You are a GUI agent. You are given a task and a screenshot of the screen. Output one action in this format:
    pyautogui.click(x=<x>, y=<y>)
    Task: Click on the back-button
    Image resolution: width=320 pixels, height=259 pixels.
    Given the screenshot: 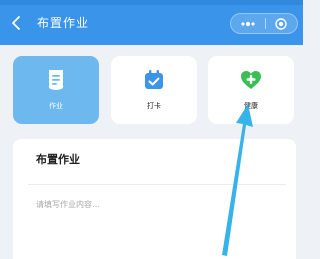 What is the action you would take?
    pyautogui.click(x=16, y=23)
    